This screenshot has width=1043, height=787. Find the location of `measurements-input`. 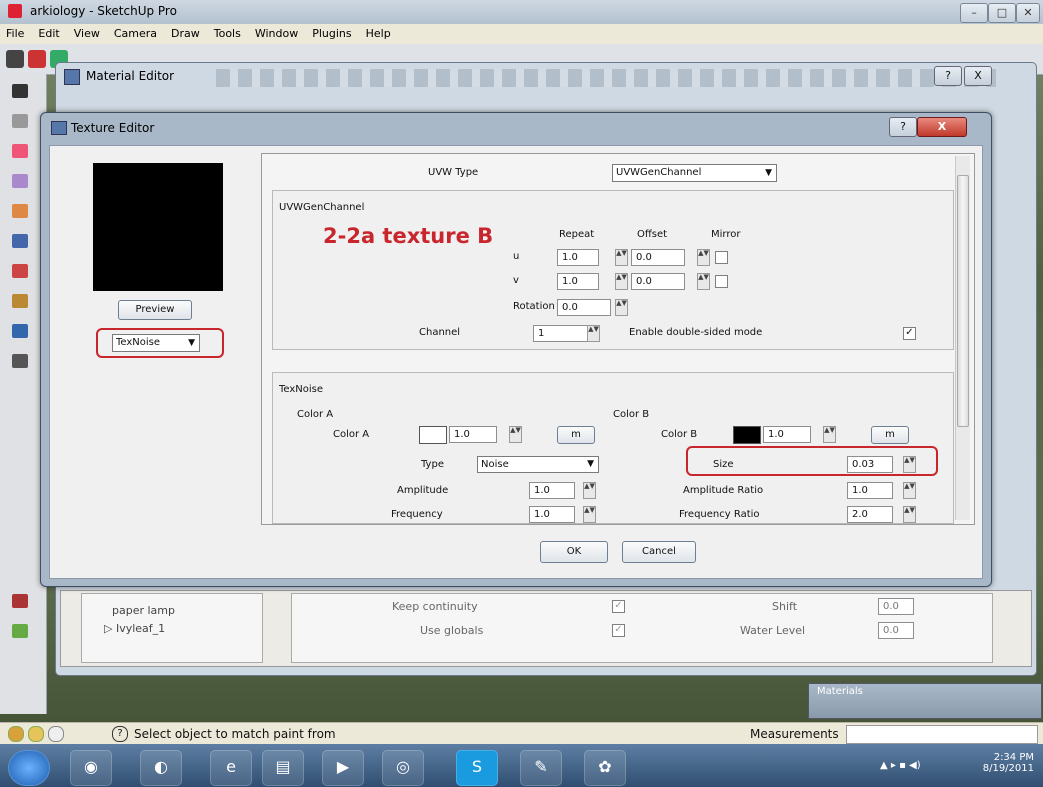

measurements-input is located at coordinates (942, 734).